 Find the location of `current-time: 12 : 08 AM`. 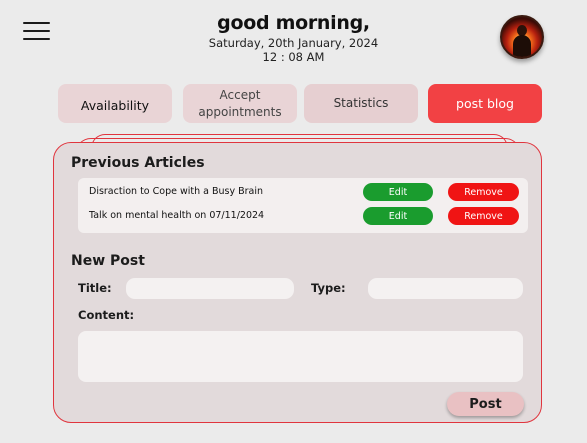

current-time: 12 : 08 AM is located at coordinates (293, 57).